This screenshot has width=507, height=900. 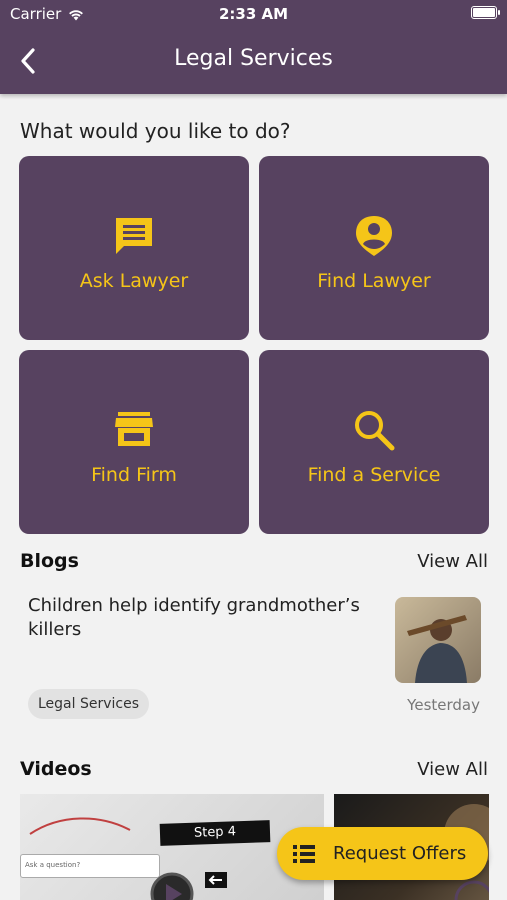 I want to click on blogs-section-title: Blogs, so click(x=49, y=561).